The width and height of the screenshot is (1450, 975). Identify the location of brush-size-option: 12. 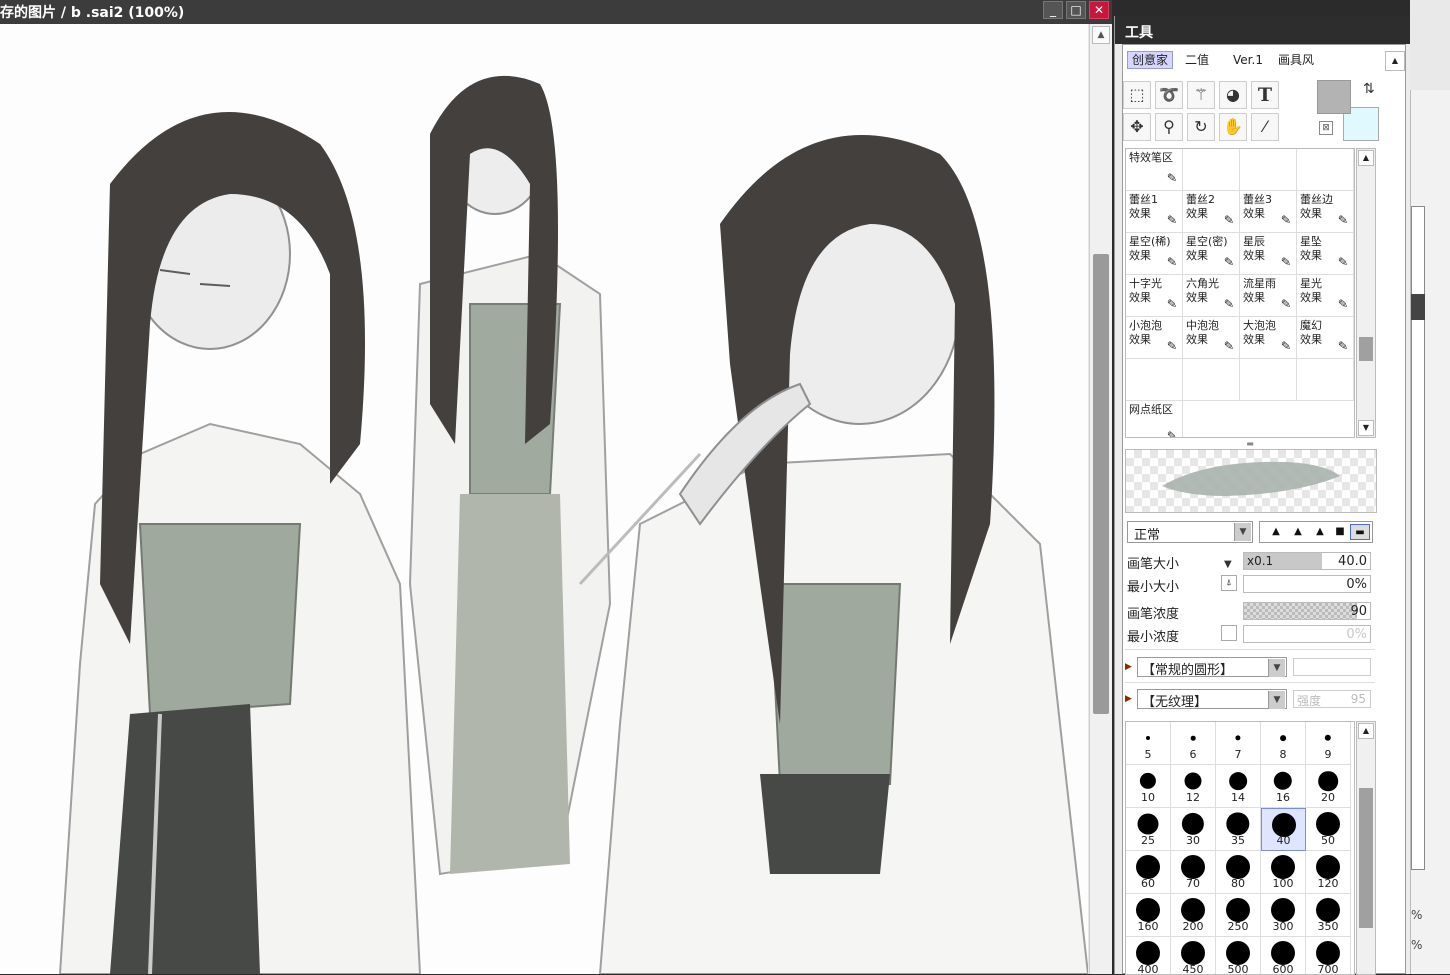
(1193, 786).